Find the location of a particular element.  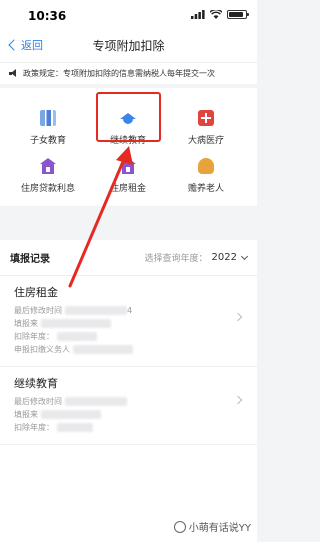

year-select-label: 选择查询年度： is located at coordinates (176, 259).